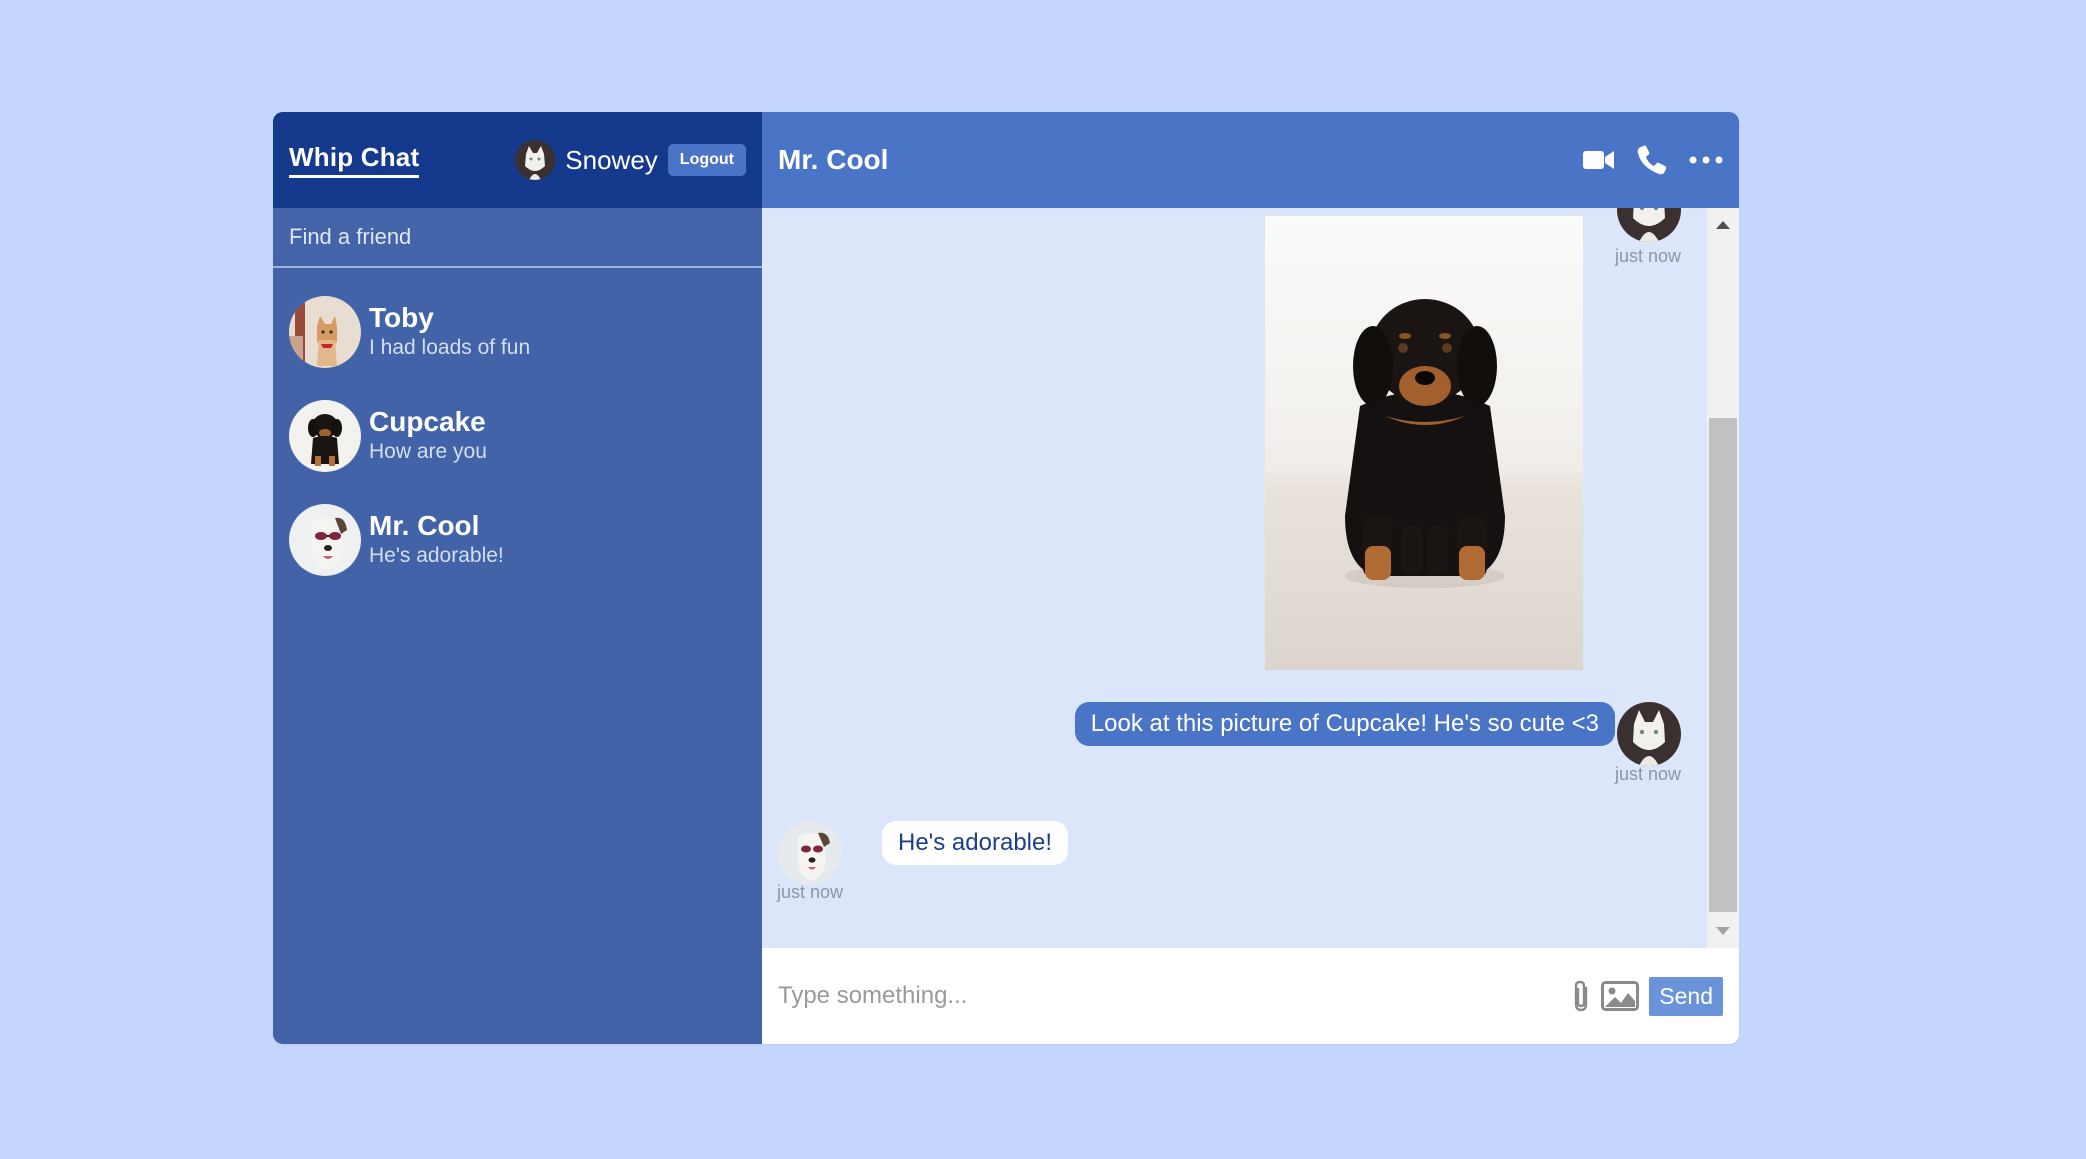  Describe the element at coordinates (325, 436) in the screenshot. I see `cupcake-avatar` at that location.